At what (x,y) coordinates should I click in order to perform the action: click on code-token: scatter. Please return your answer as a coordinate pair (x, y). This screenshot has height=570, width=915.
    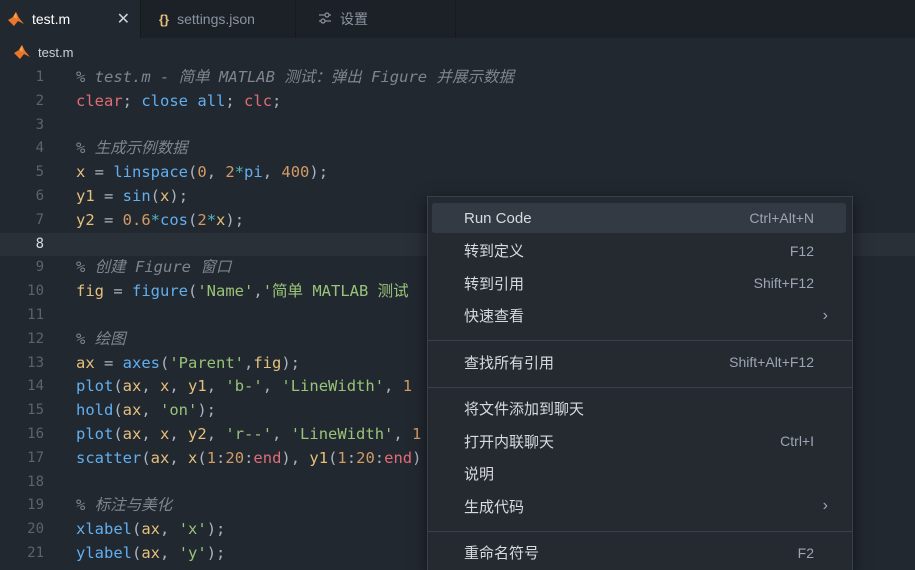
    Looking at the image, I should click on (109, 457).